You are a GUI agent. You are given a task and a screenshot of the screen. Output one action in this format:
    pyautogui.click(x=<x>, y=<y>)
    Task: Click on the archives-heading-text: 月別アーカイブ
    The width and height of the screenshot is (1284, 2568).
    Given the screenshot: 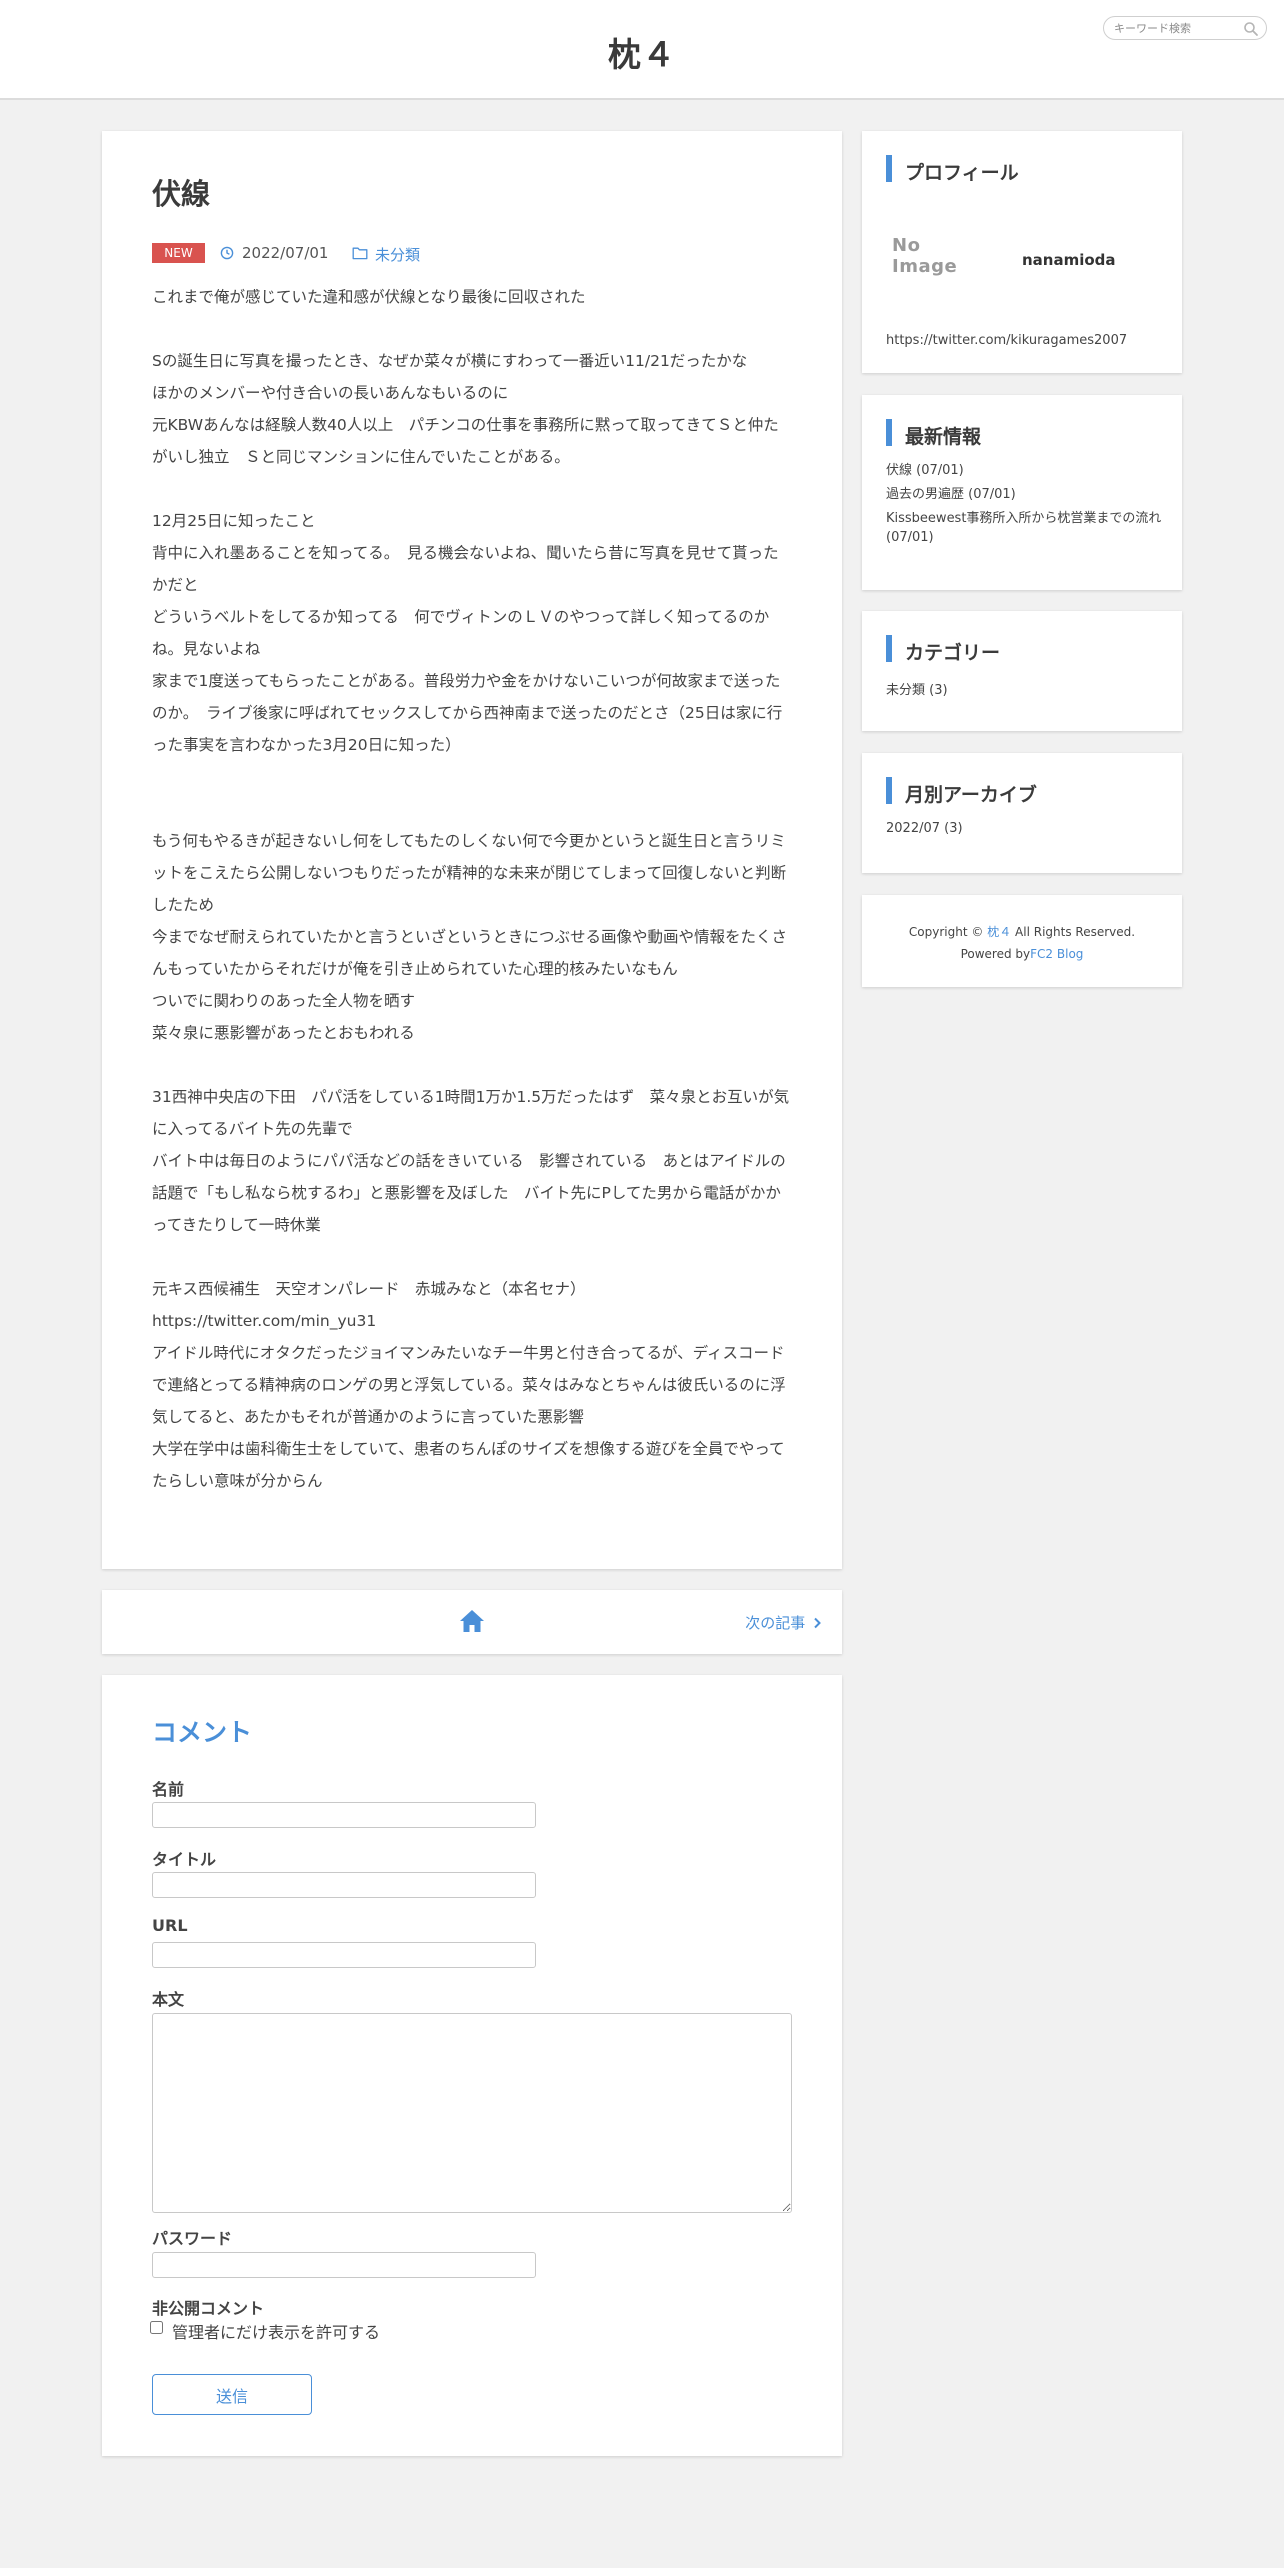 What is the action you would take?
    pyautogui.click(x=971, y=795)
    